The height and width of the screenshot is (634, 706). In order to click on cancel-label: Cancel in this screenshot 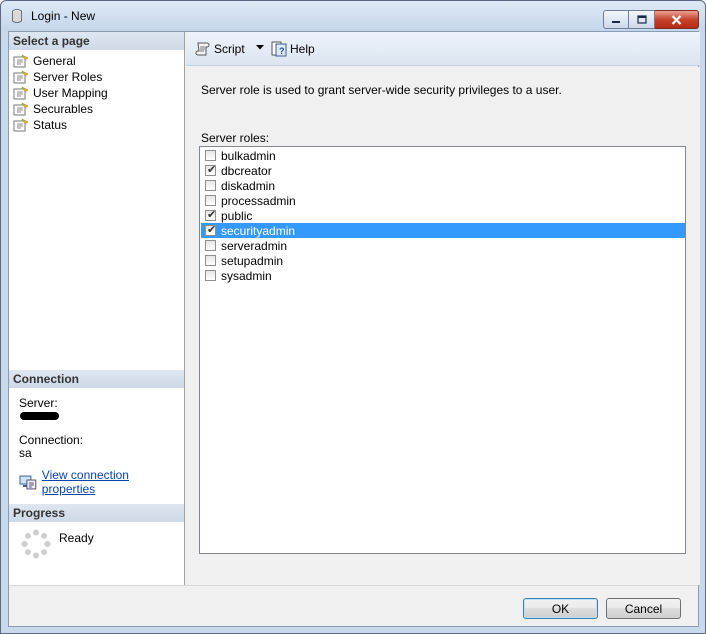, I will do `click(643, 608)`.